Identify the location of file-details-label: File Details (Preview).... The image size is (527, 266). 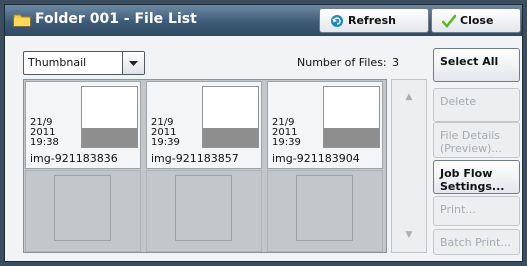
(471, 142).